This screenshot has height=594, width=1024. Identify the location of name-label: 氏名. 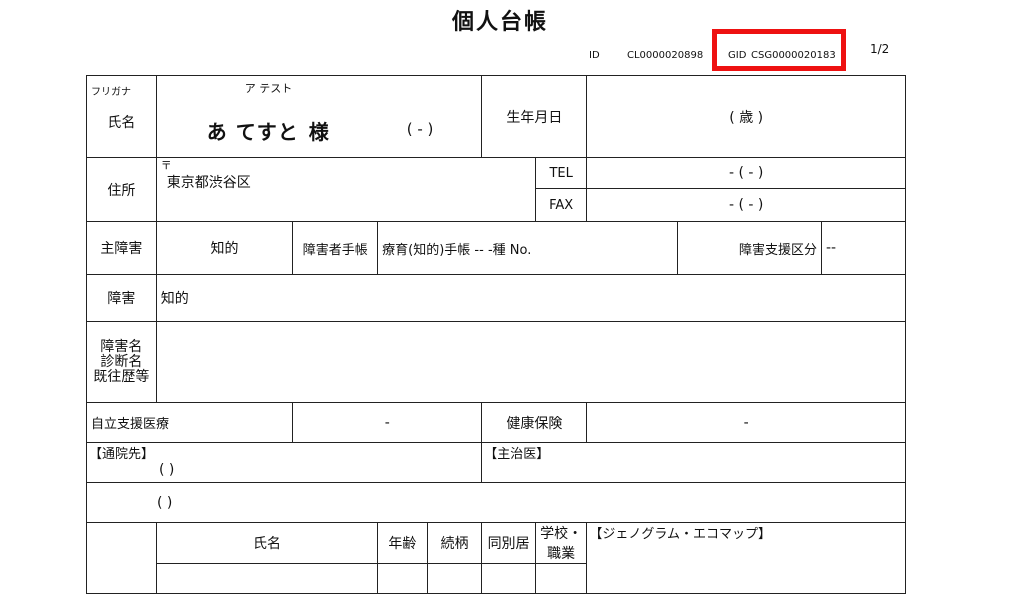
(121, 123).